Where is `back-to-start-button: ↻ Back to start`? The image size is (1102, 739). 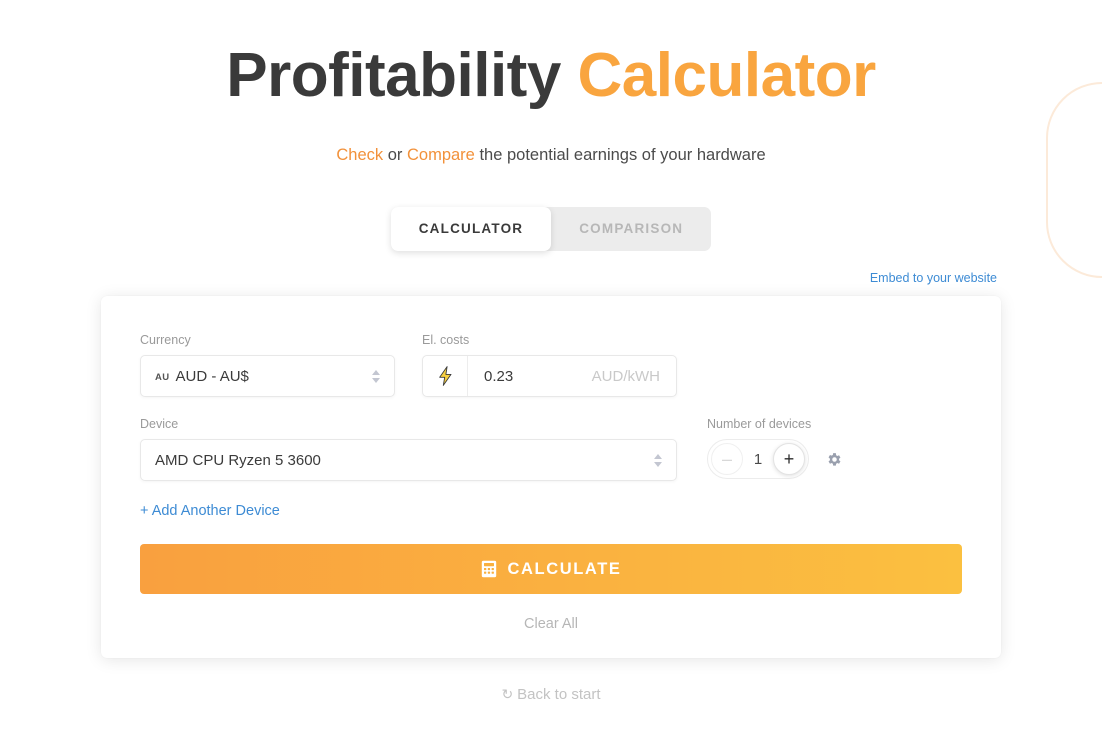
back-to-start-button: ↻ Back to start is located at coordinates (551, 694).